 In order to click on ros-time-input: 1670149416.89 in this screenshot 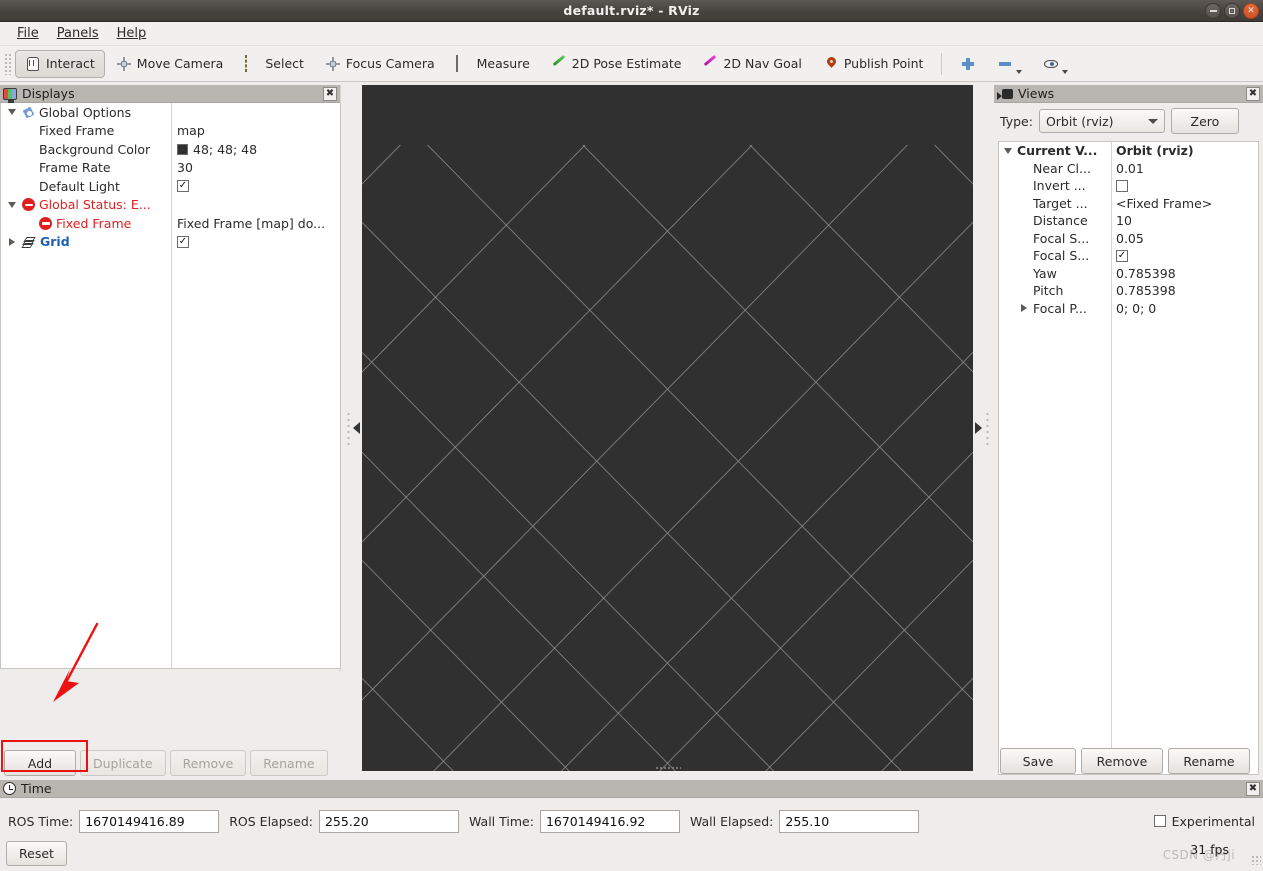, I will do `click(149, 821)`.